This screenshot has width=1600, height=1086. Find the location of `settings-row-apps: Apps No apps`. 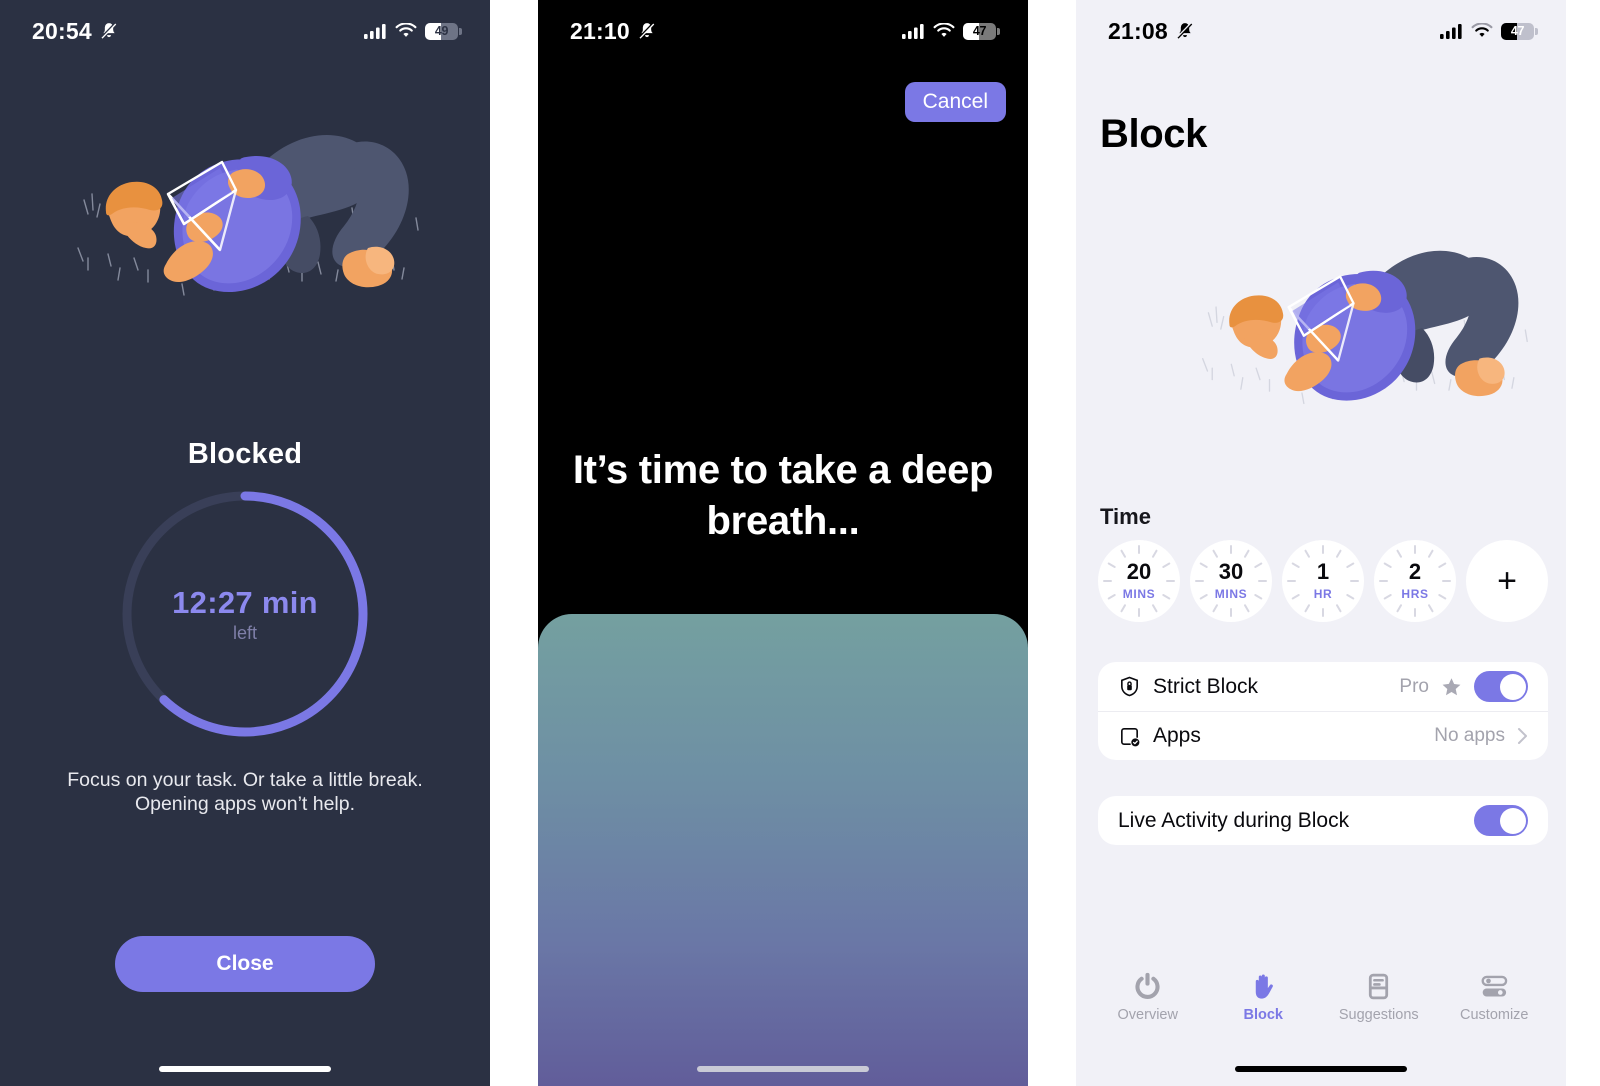

settings-row-apps: Apps No apps is located at coordinates (1323, 735).